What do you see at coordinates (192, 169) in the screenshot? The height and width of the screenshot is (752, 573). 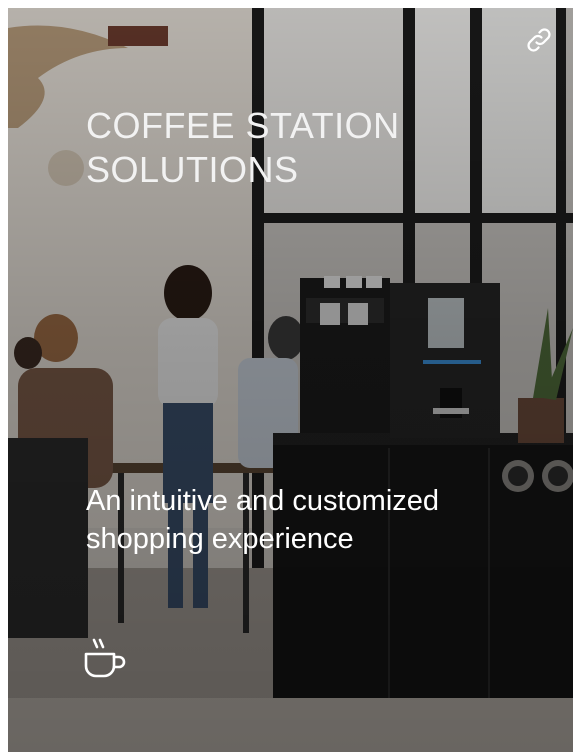 I see `title-line-2: SOLUTIONS` at bounding box center [192, 169].